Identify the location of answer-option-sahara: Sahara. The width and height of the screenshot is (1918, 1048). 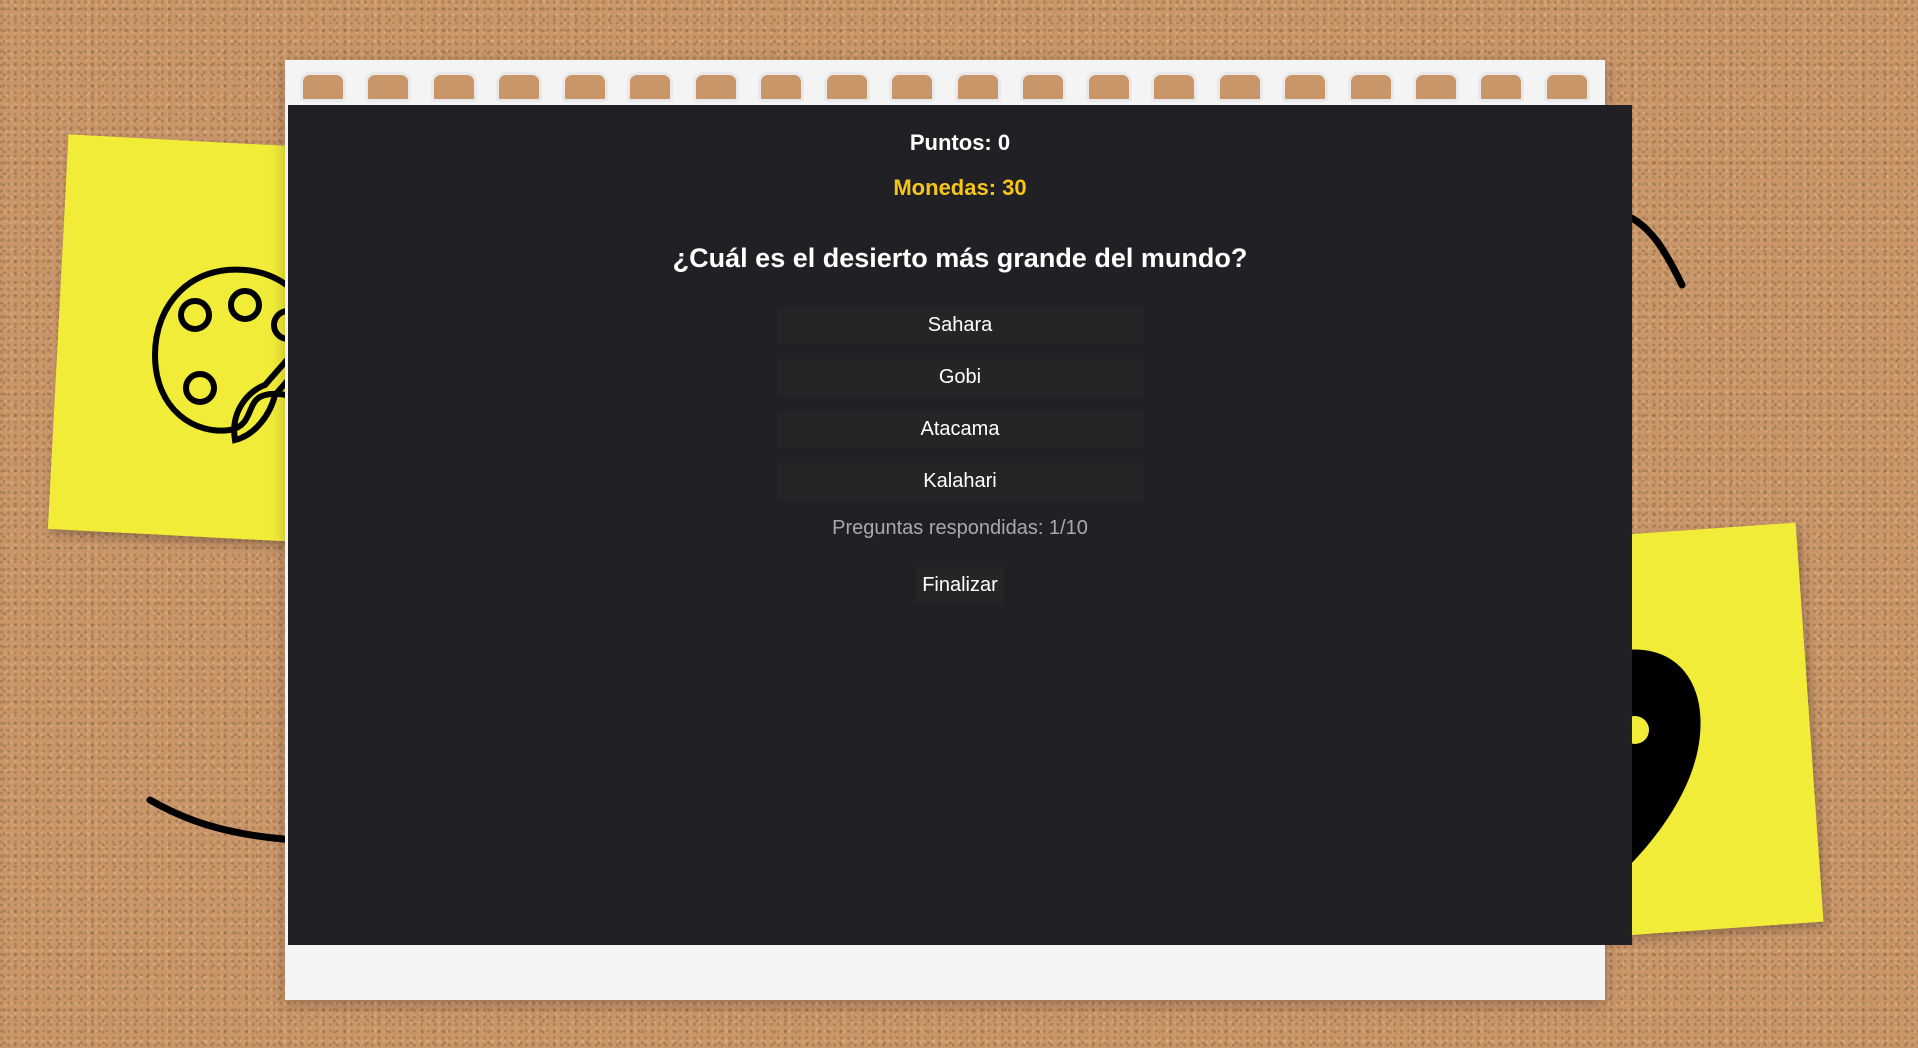
(960, 325).